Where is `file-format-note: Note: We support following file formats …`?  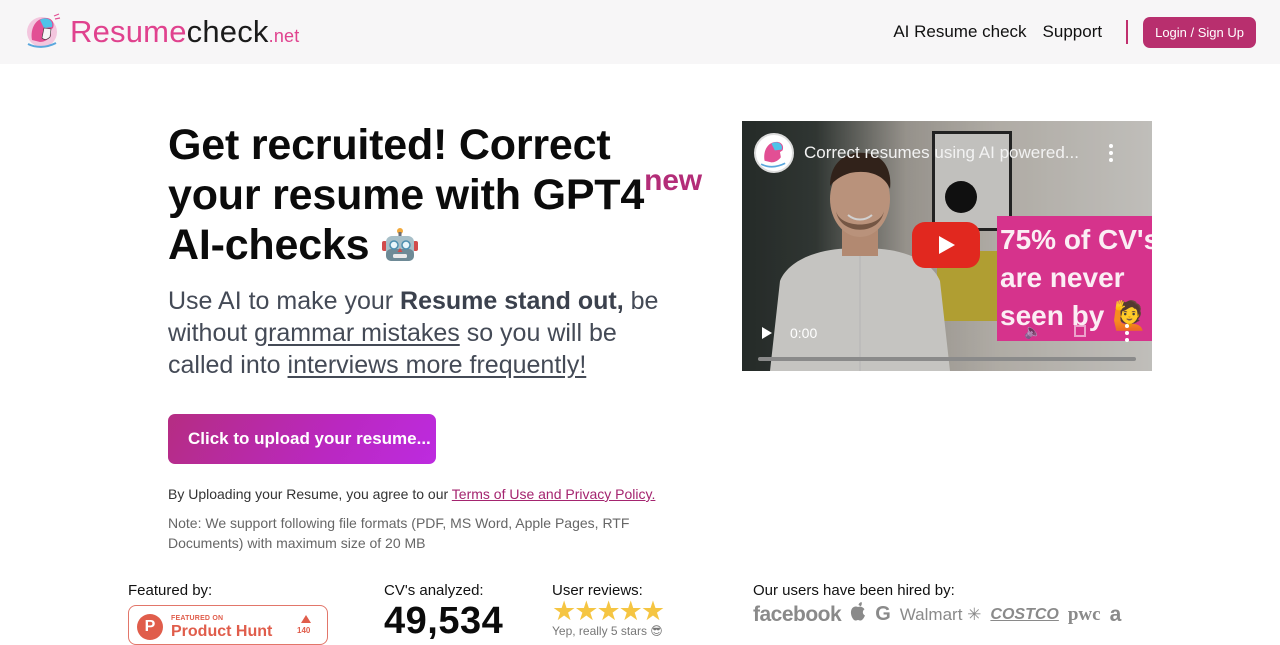 file-format-note: Note: We support following file formats … is located at coordinates (399, 533).